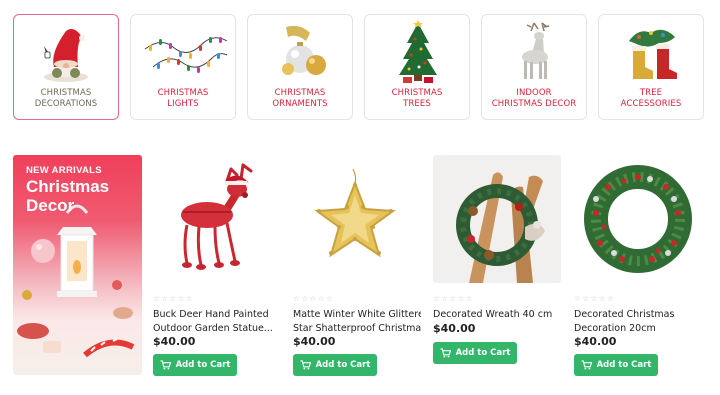 The width and height of the screenshot is (720, 395). I want to click on banner-title-2: Decor, so click(50, 205).